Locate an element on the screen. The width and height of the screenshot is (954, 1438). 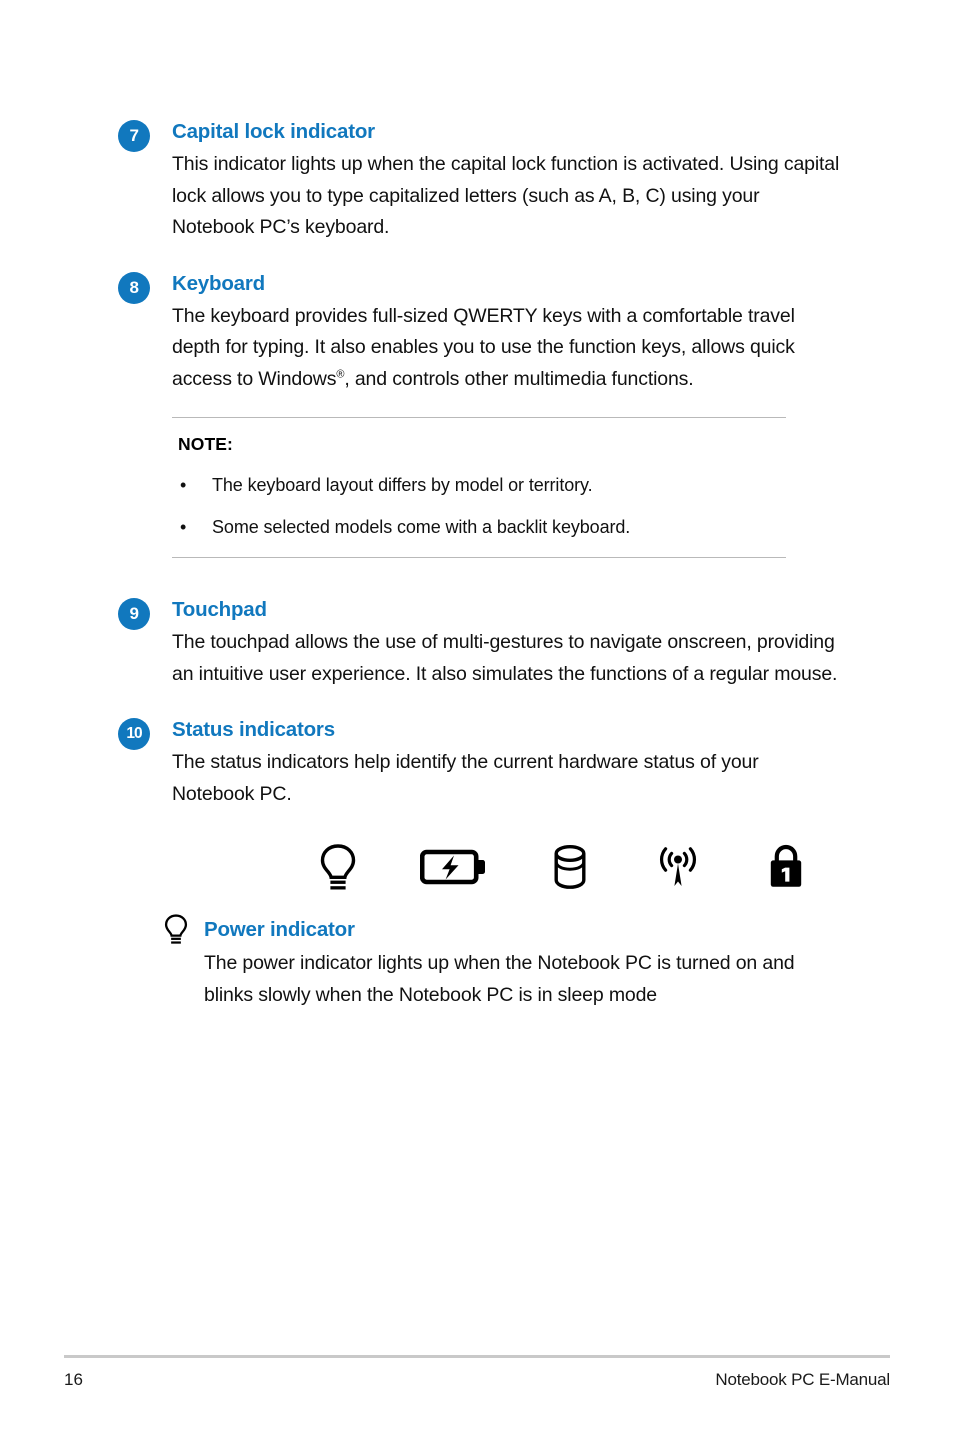
section-number-badge: 8 is located at coordinates (134, 287).